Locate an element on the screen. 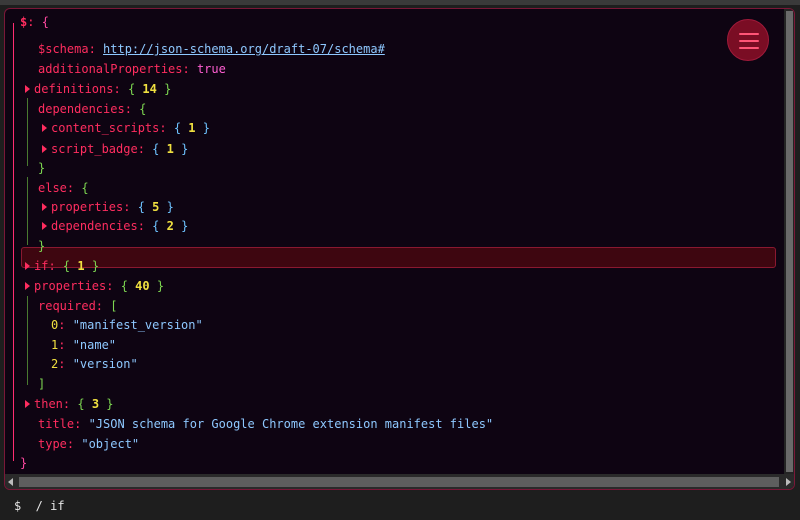 The width and height of the screenshot is (800, 520). path-status-bar: $ / if is located at coordinates (400, 506).